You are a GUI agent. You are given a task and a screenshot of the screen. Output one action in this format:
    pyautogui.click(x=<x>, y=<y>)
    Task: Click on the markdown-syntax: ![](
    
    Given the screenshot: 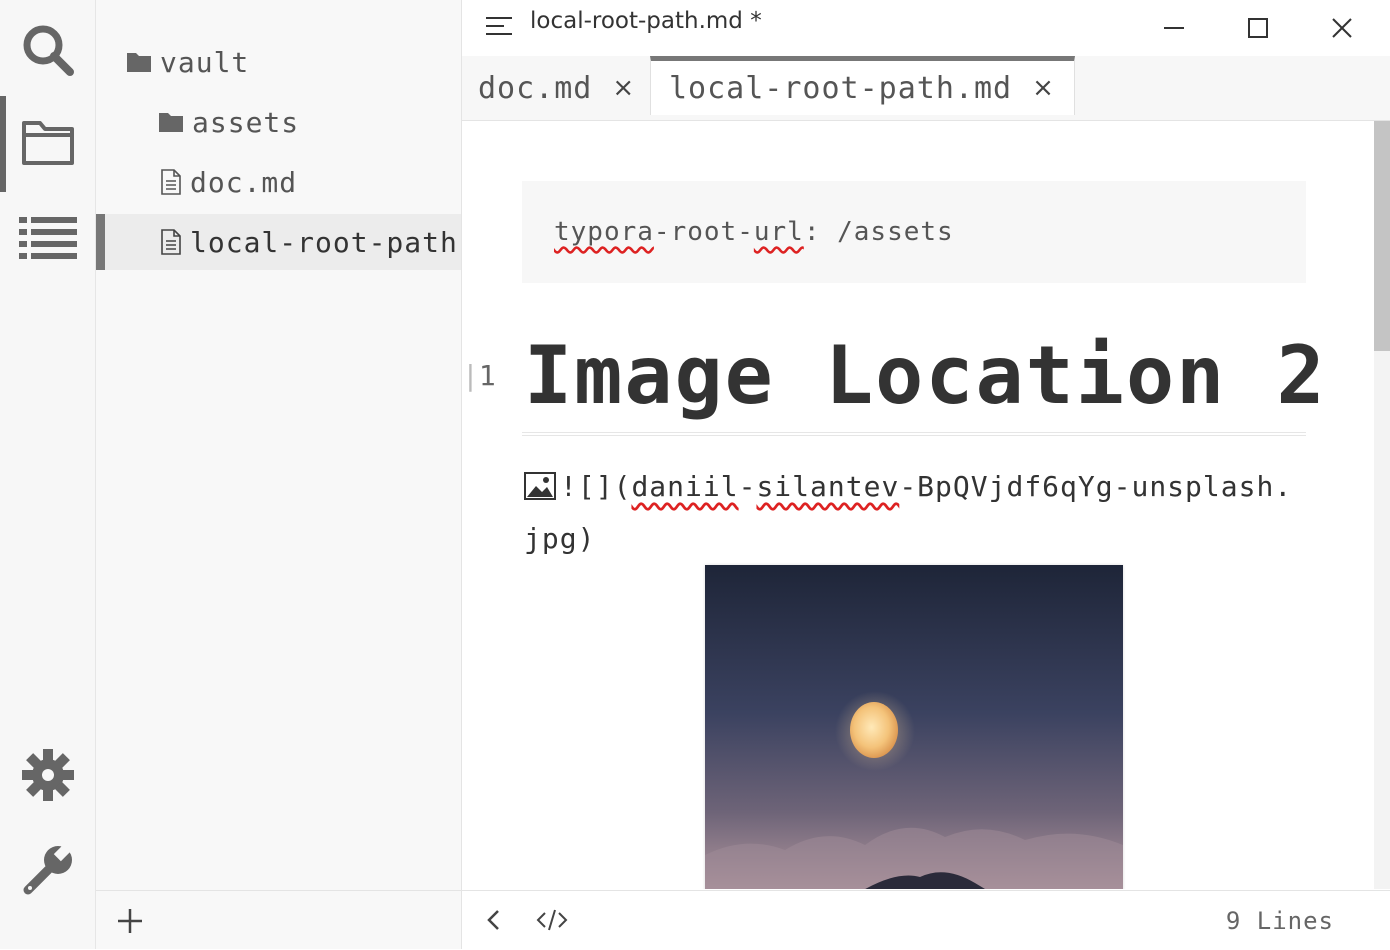 What is the action you would take?
    pyautogui.click(x=596, y=486)
    